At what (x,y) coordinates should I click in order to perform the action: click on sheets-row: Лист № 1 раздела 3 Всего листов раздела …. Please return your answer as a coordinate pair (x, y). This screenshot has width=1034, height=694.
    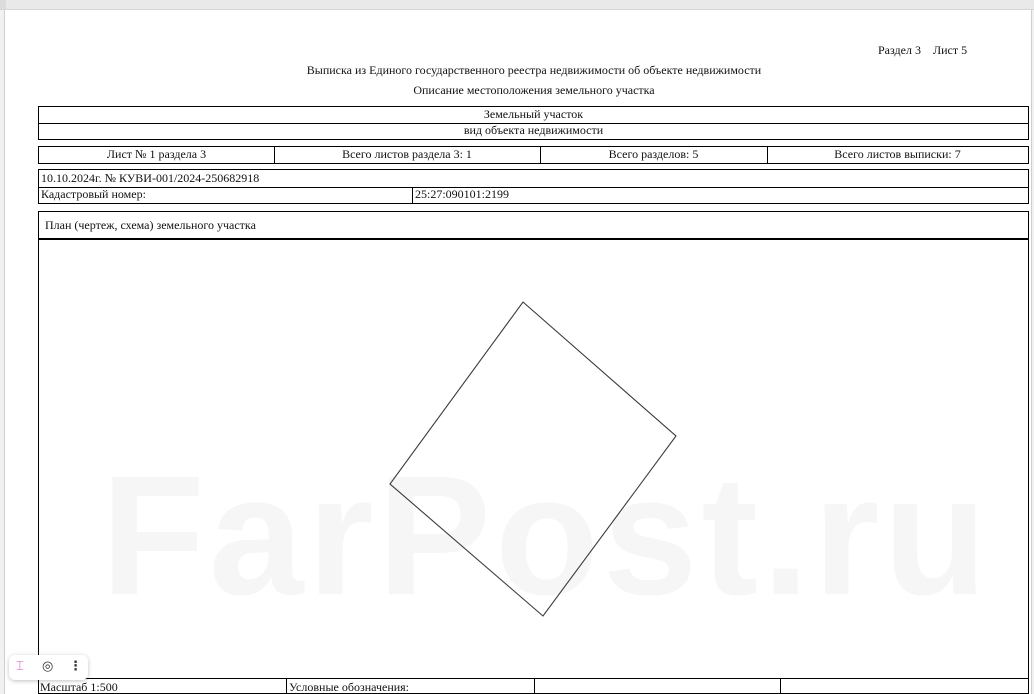
    Looking at the image, I should click on (533, 155).